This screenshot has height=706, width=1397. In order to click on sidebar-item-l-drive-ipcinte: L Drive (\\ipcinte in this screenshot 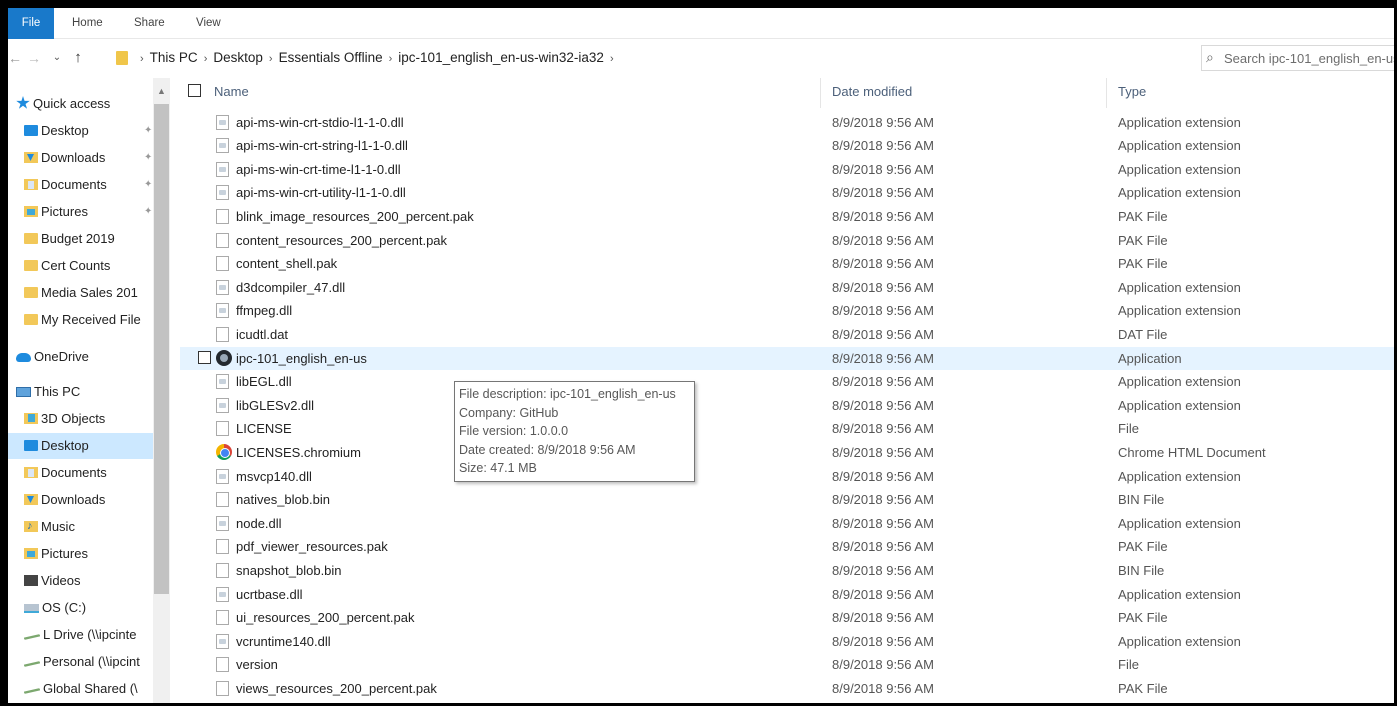, I will do `click(72, 635)`.